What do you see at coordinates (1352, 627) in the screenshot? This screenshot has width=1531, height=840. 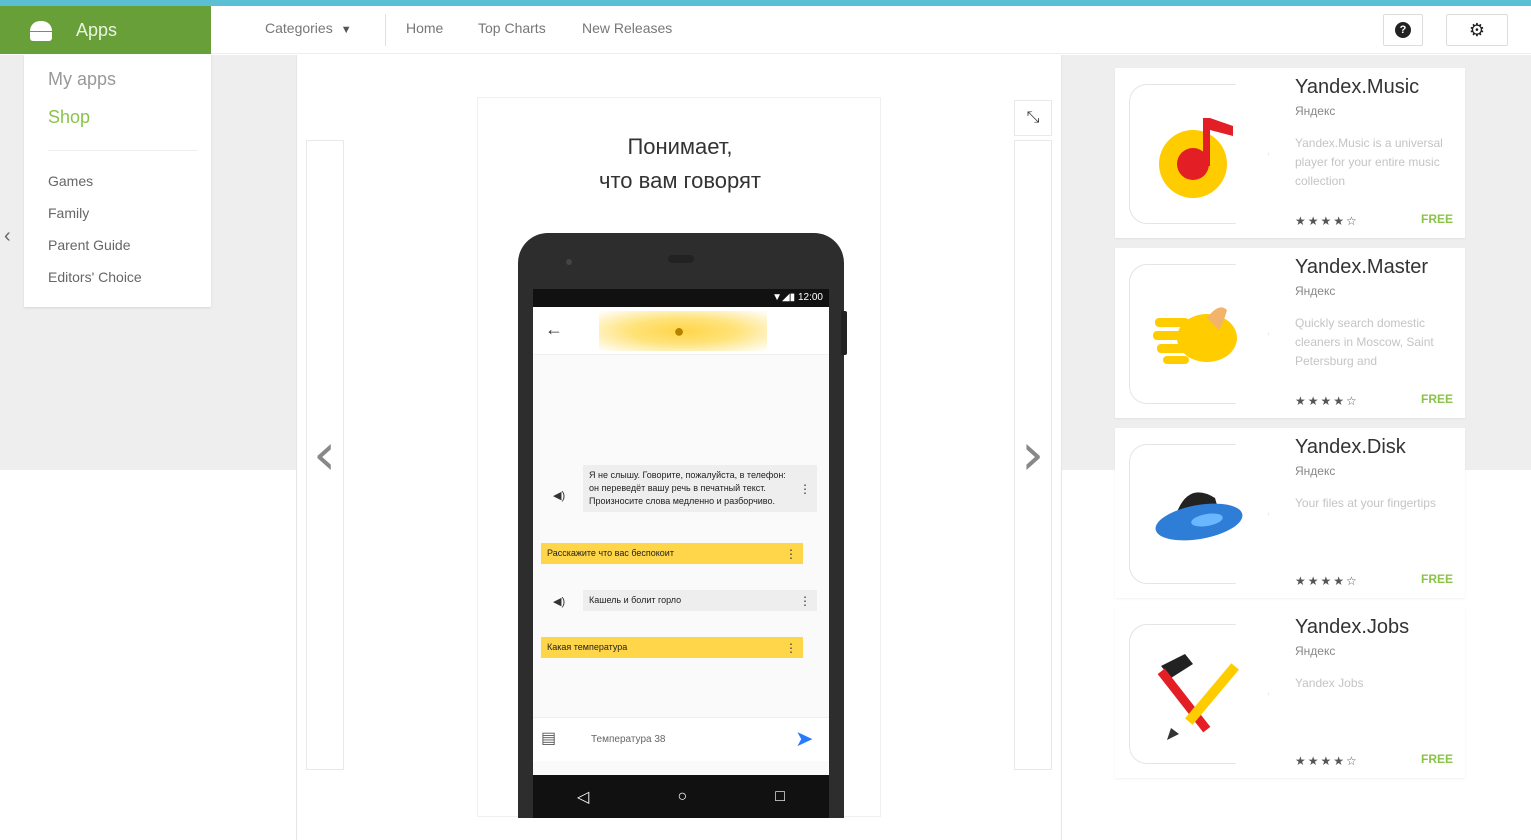 I see `app-title: Yandex.Jobs` at bounding box center [1352, 627].